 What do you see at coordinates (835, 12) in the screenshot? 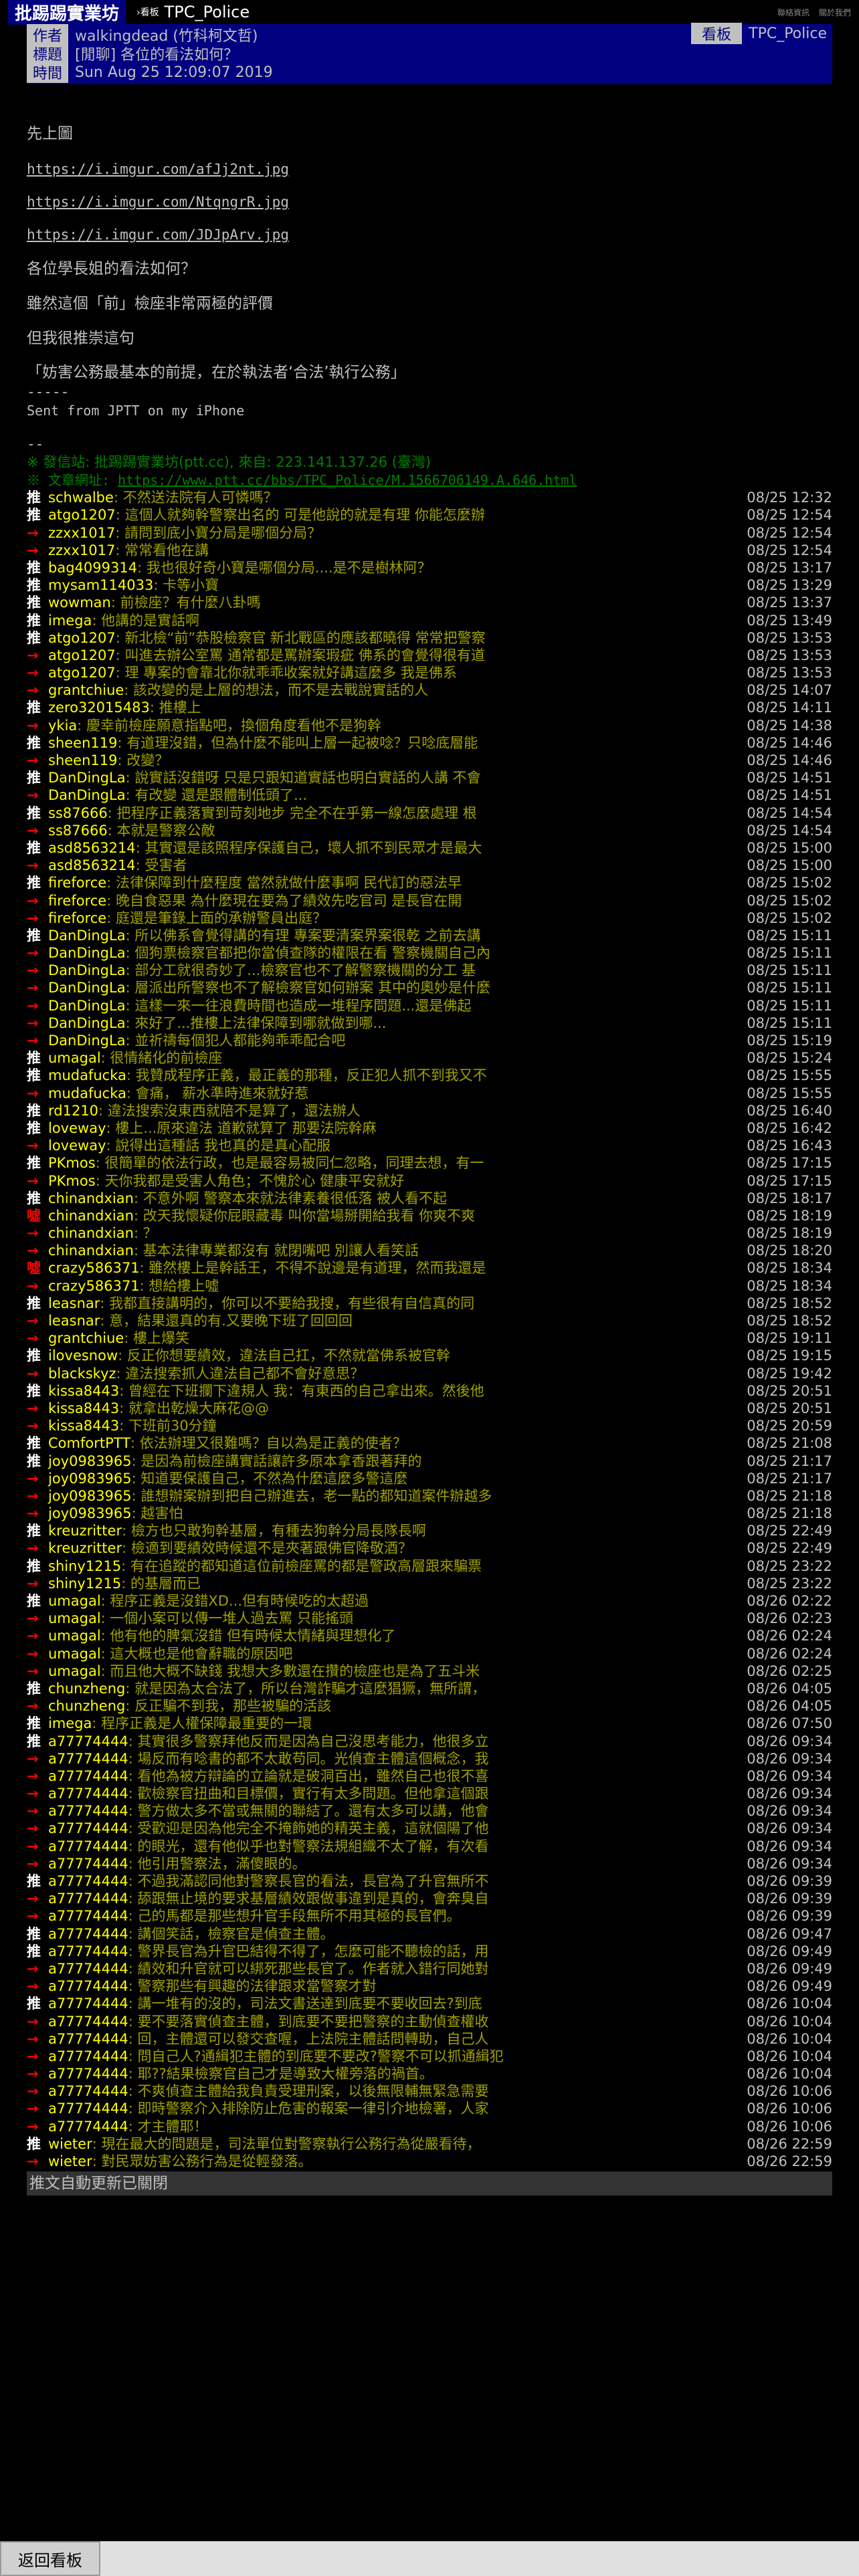
I see `about-link: 關於我們` at bounding box center [835, 12].